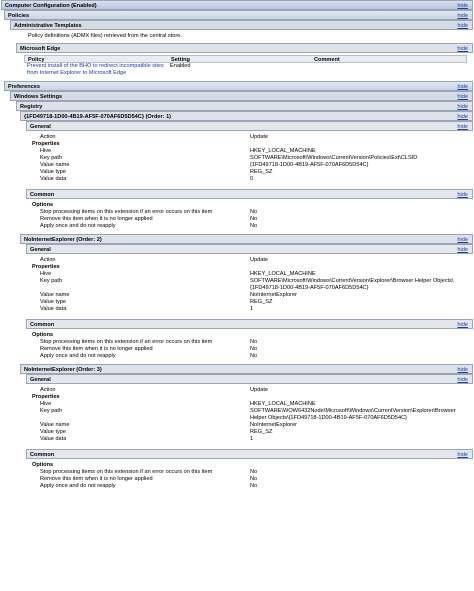 Image resolution: width=474 pixels, height=591 pixels. I want to click on entry-header: NoInternetExplorer (Order: 2) hide, so click(246, 239).